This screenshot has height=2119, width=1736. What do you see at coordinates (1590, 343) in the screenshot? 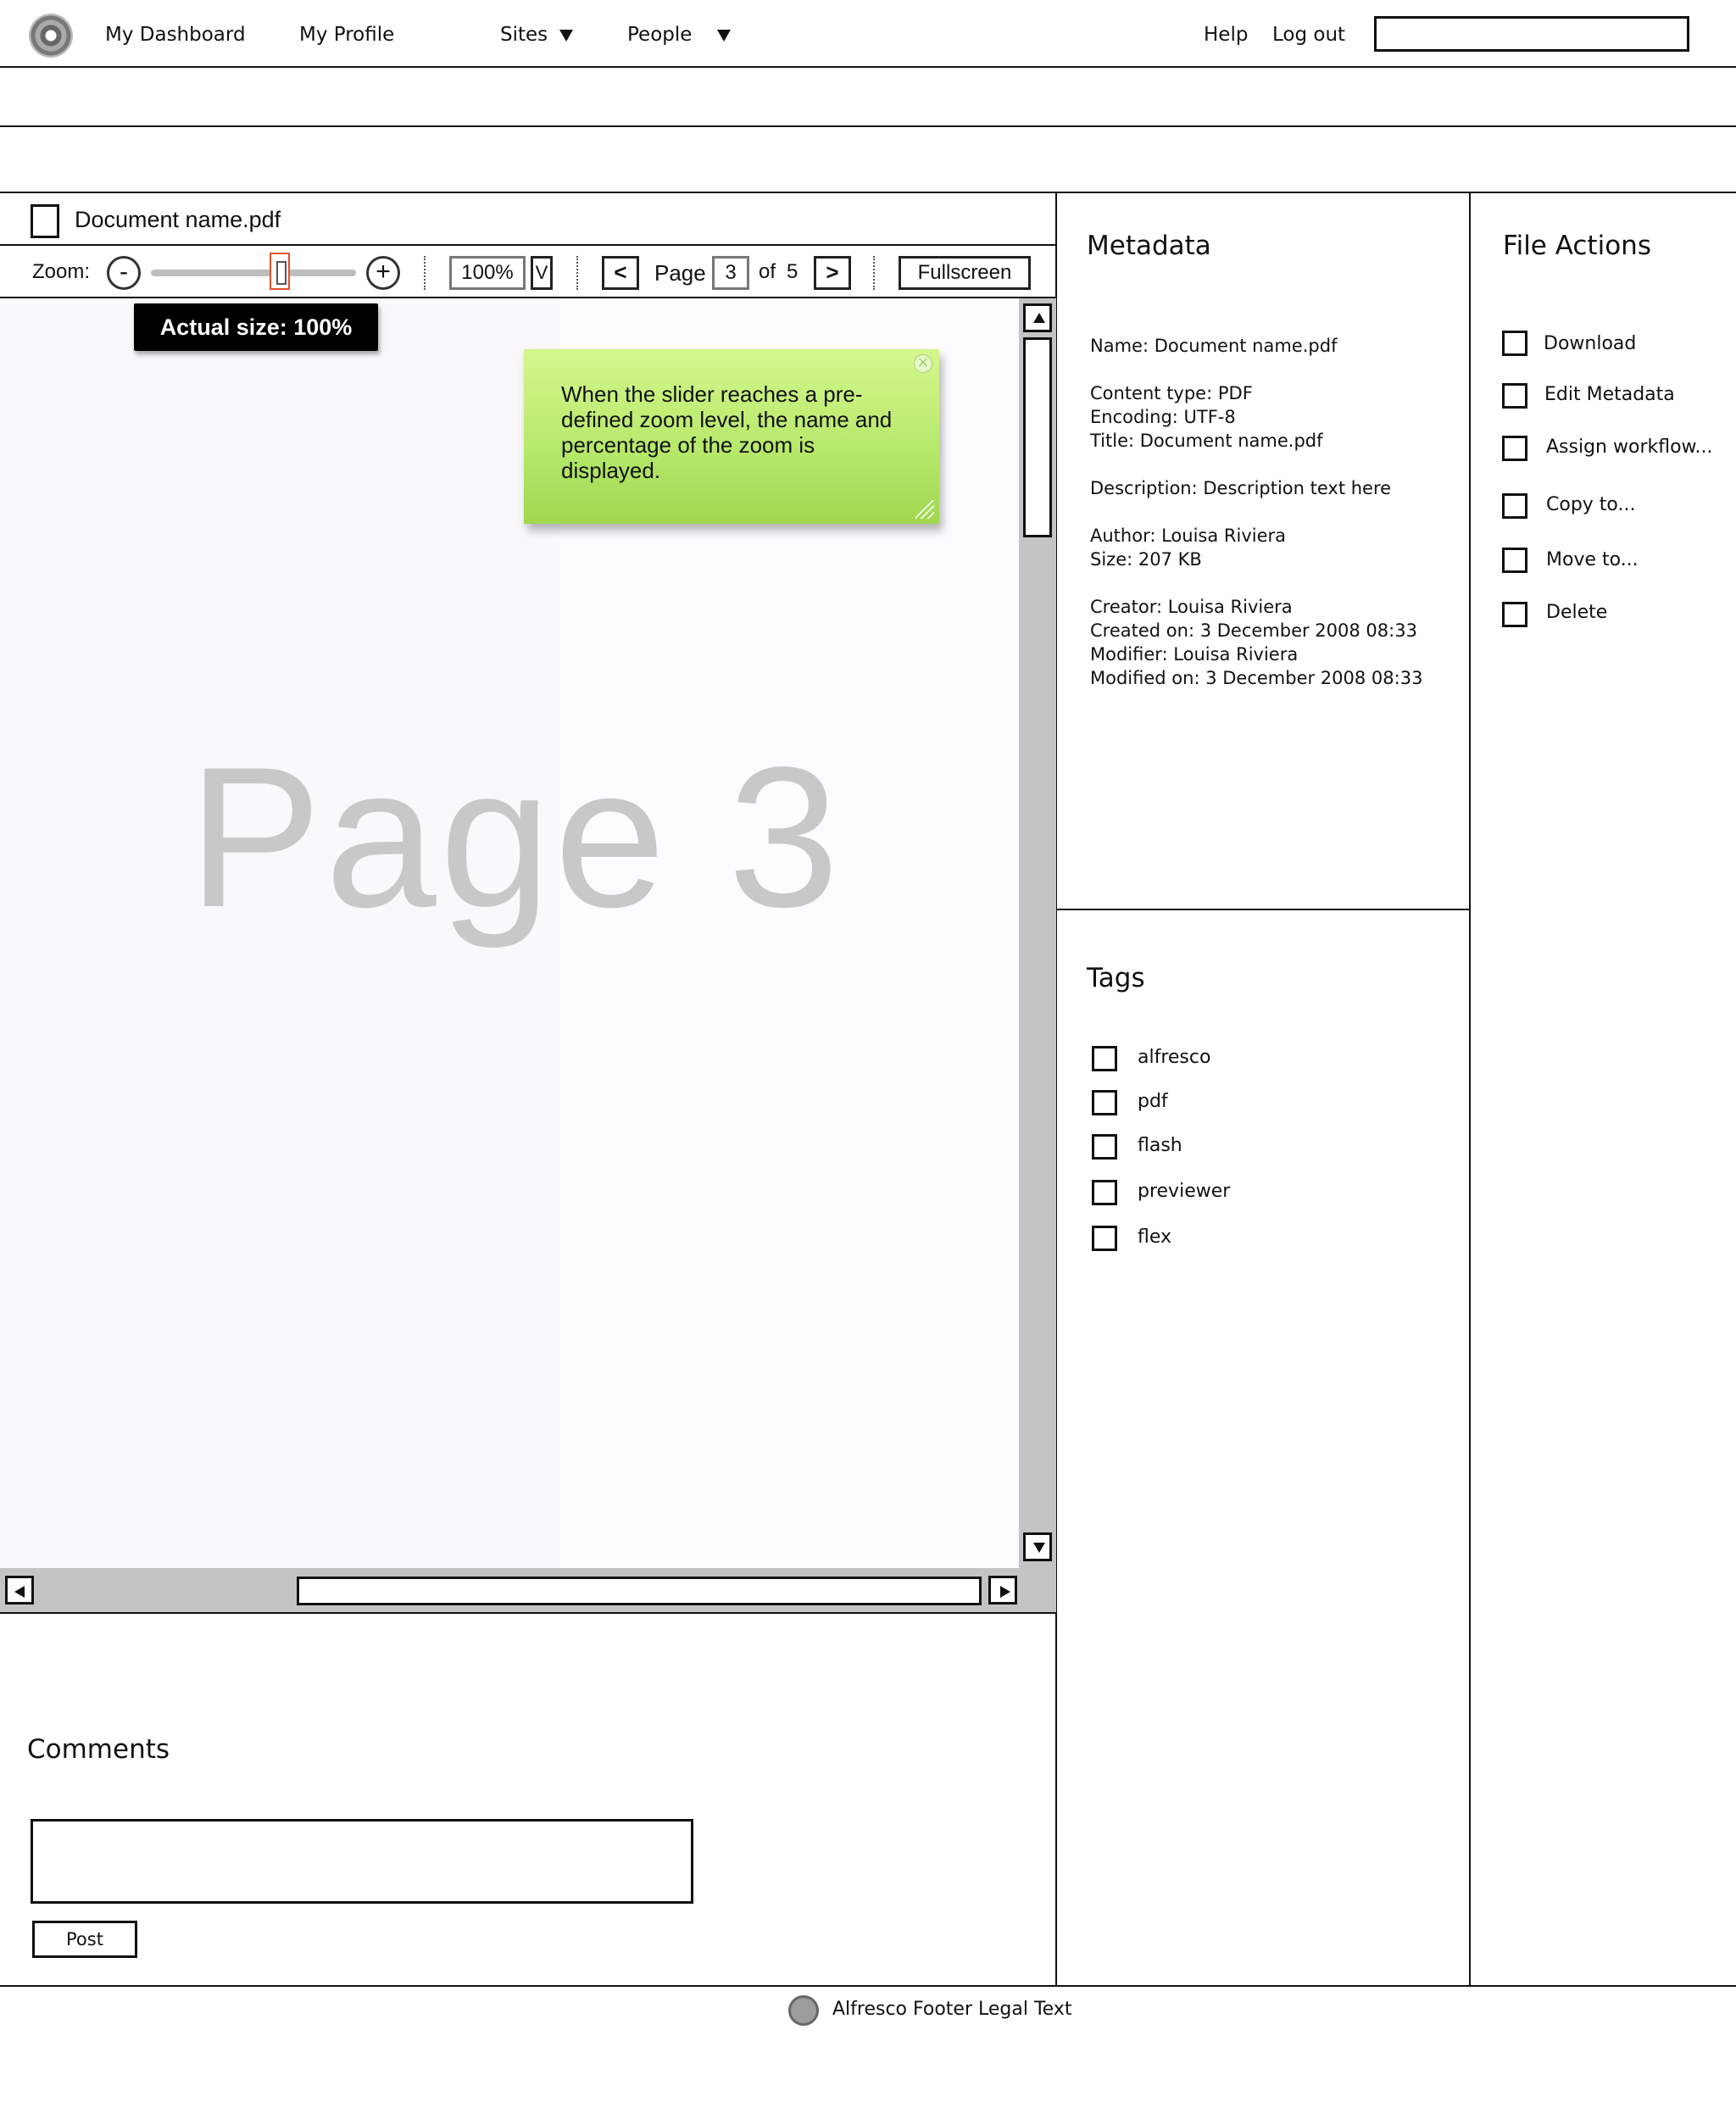
I see `download-label: Download` at bounding box center [1590, 343].